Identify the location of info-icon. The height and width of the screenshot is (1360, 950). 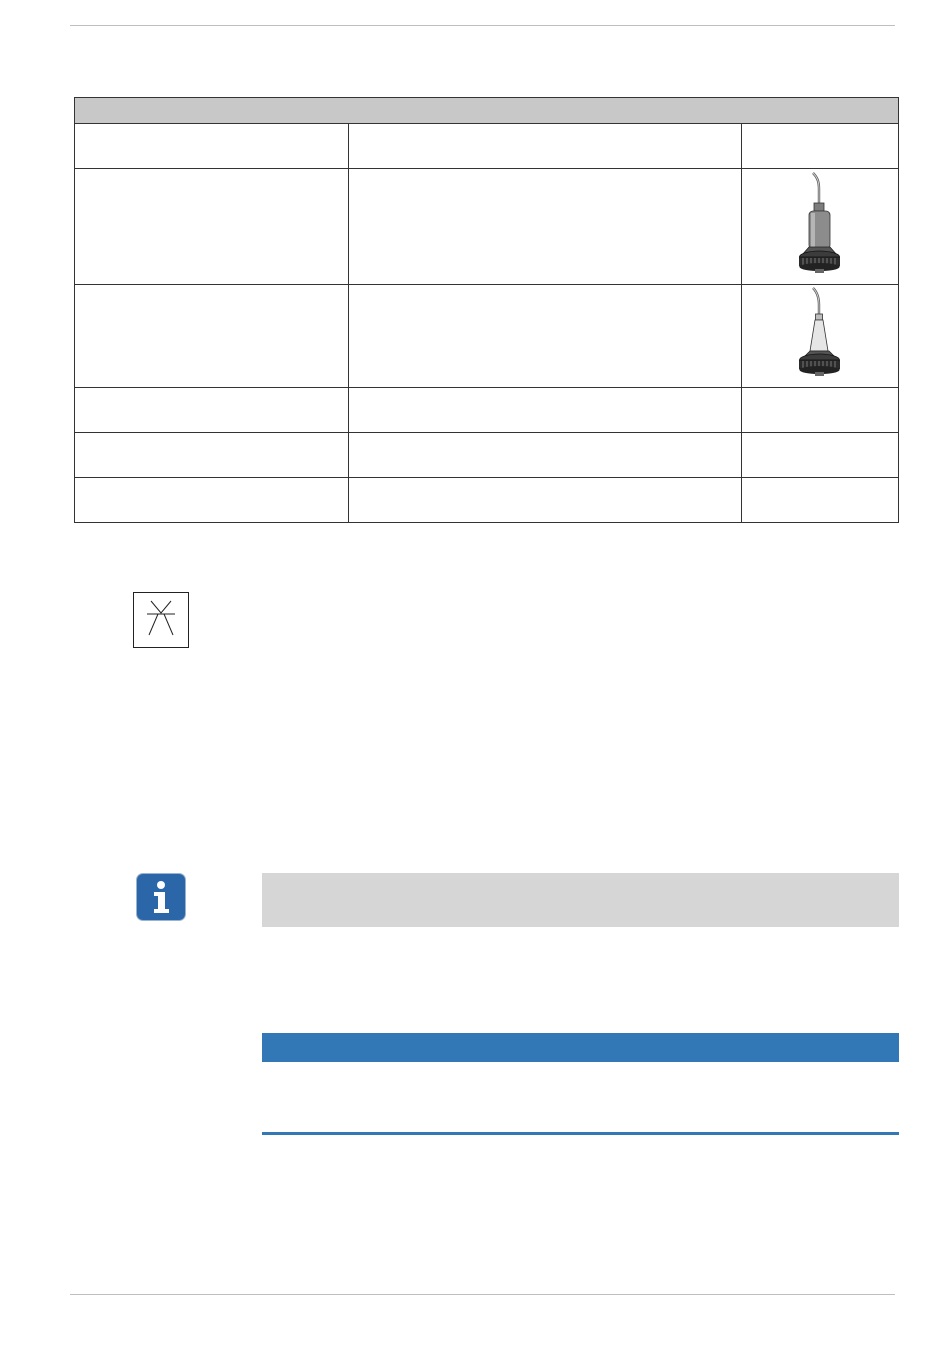
(161, 897).